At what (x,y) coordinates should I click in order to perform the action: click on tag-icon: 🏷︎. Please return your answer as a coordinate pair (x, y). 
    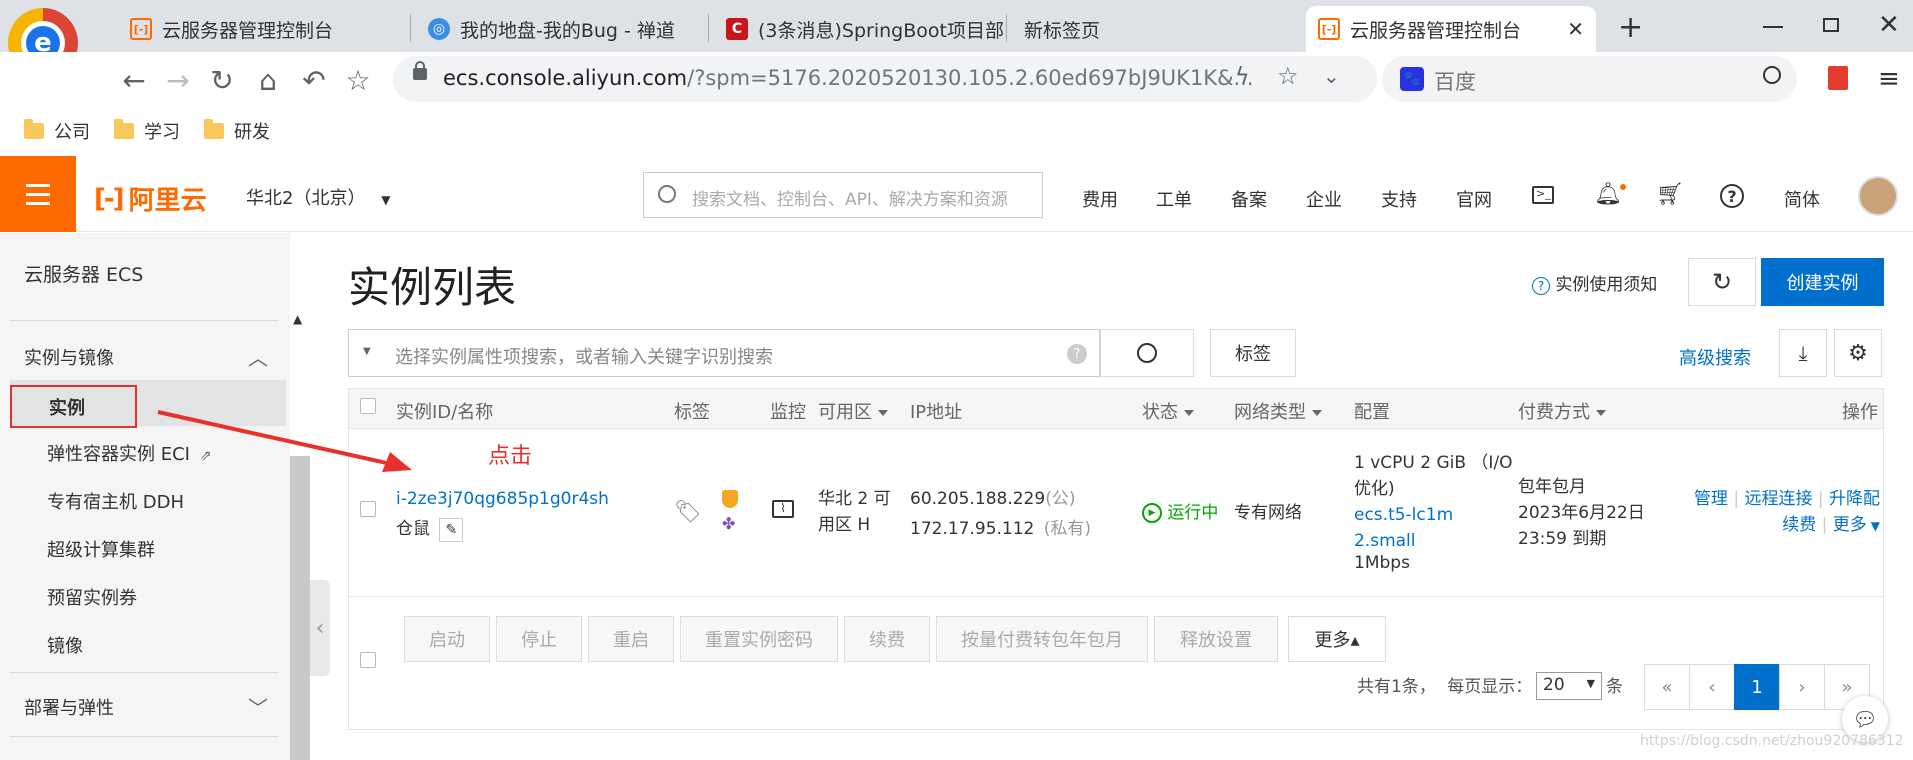
    Looking at the image, I should click on (688, 512).